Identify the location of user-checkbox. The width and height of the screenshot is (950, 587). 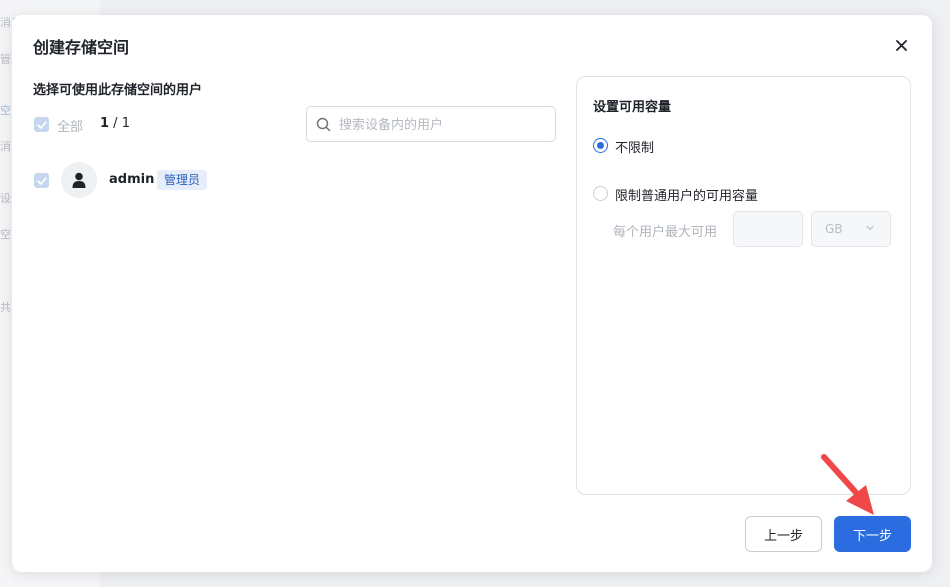
(41, 180).